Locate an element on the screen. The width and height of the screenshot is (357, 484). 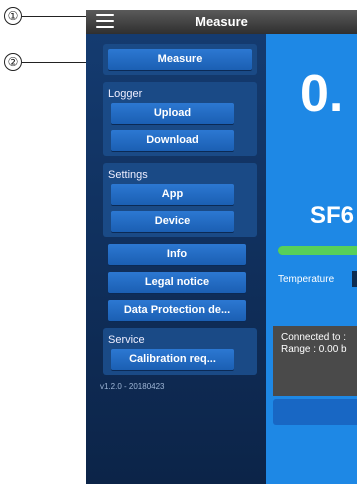
page-title: Measure is located at coordinates (221, 21).